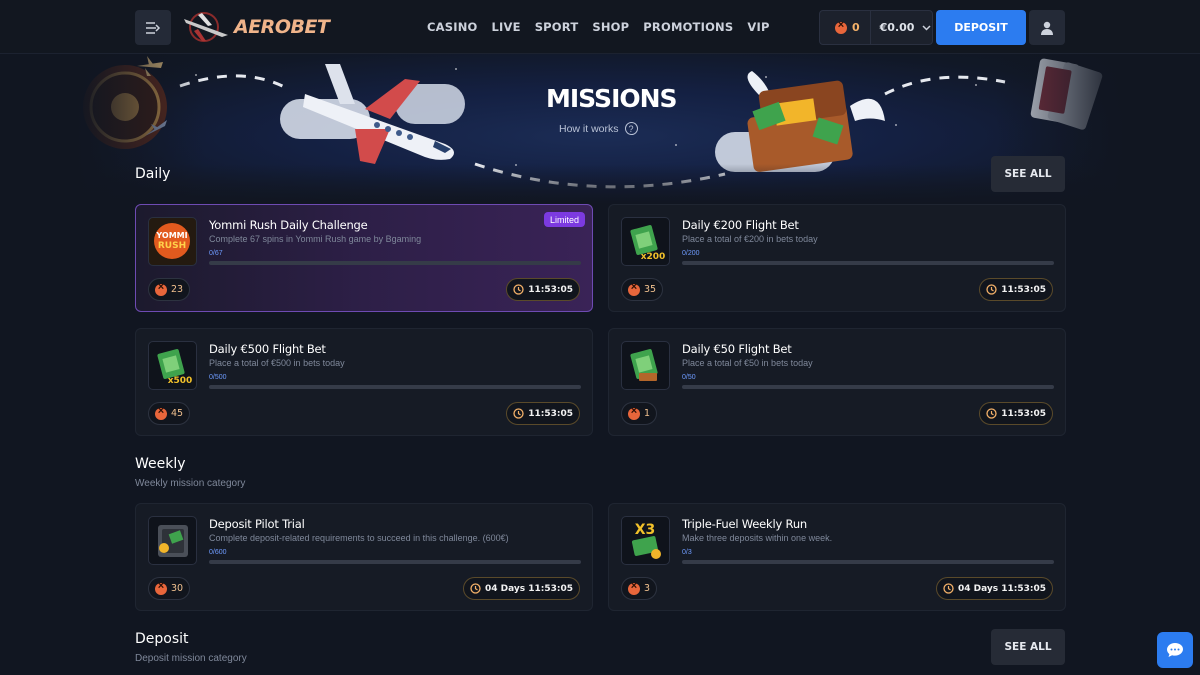 The height and width of the screenshot is (675, 1200). What do you see at coordinates (277, 363) in the screenshot?
I see `mission-description: Place a total of €500 in bets today` at bounding box center [277, 363].